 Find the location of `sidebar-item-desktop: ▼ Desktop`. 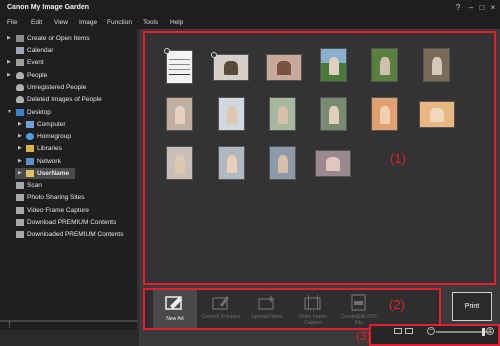

sidebar-item-desktop: ▼ Desktop is located at coordinates (68, 112).